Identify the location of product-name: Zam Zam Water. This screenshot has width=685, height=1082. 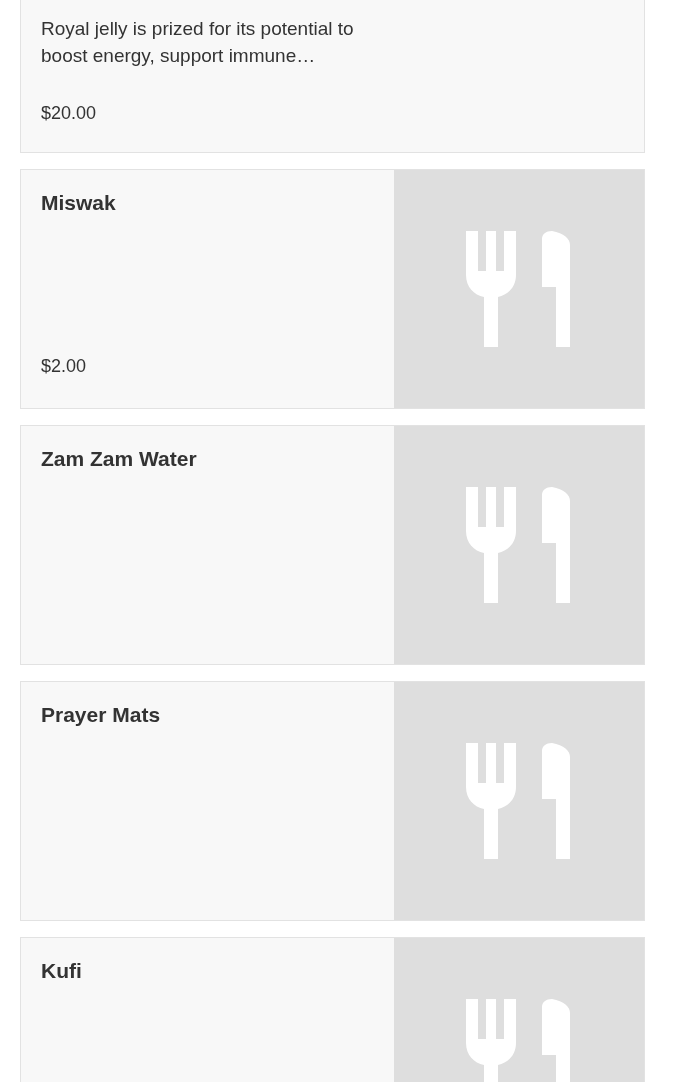
(119, 459).